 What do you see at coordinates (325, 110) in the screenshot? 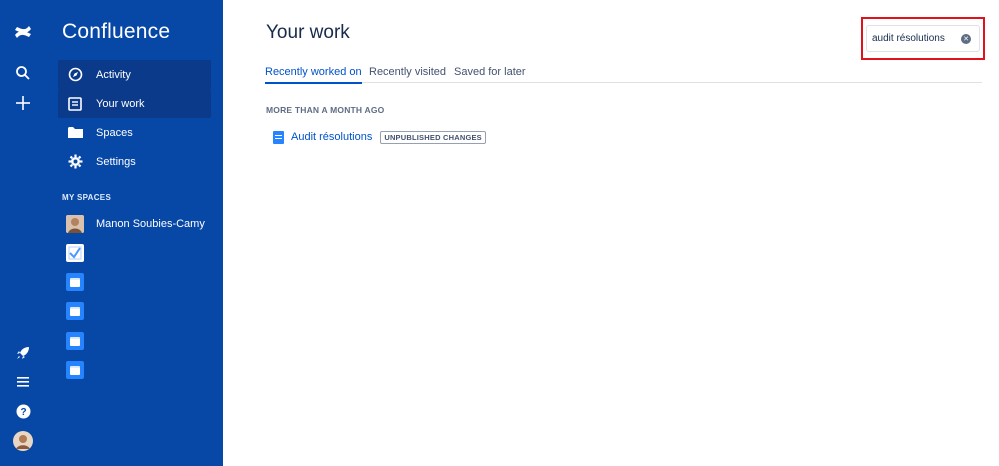
I see `group-heading: MORE THAN A MONTH AGO` at bounding box center [325, 110].